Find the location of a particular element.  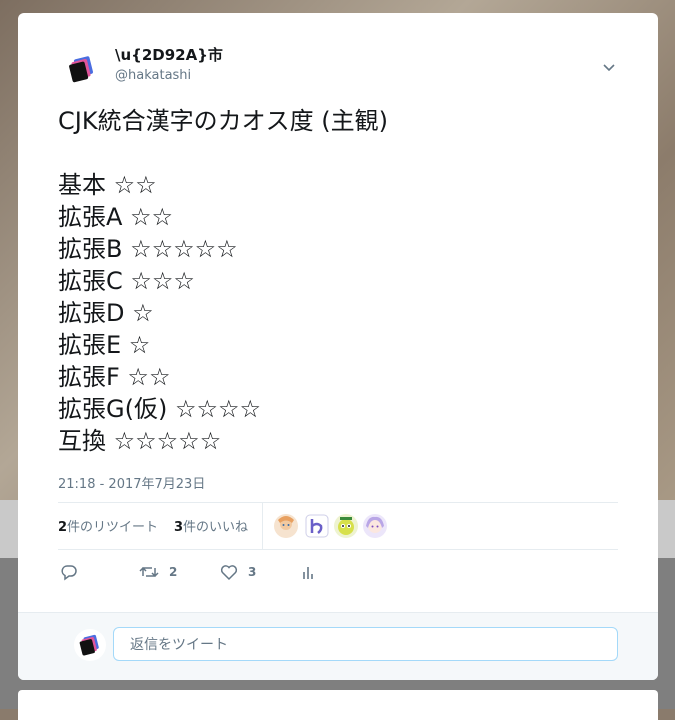

retweet-stat: 2件のリツイート is located at coordinates (108, 525).